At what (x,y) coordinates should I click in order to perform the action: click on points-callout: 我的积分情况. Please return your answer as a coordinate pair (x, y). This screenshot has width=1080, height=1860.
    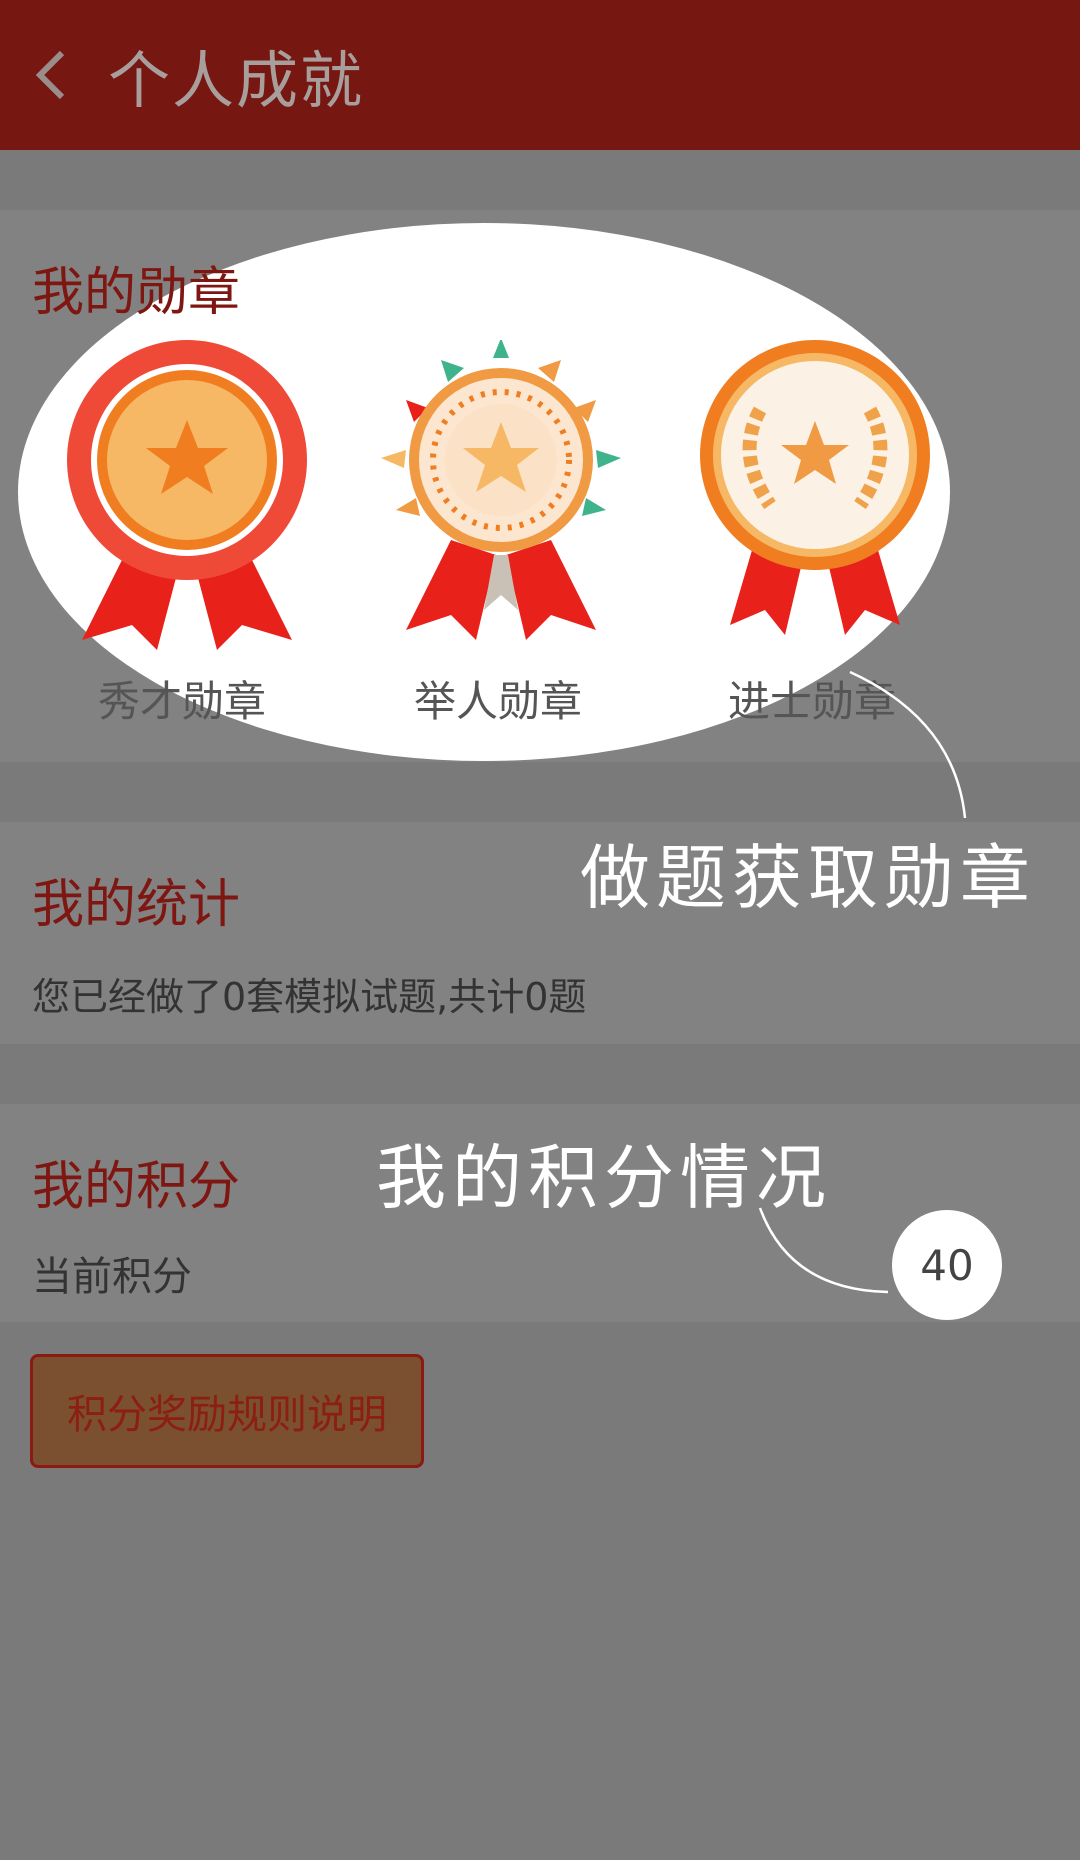
    Looking at the image, I should click on (604, 1178).